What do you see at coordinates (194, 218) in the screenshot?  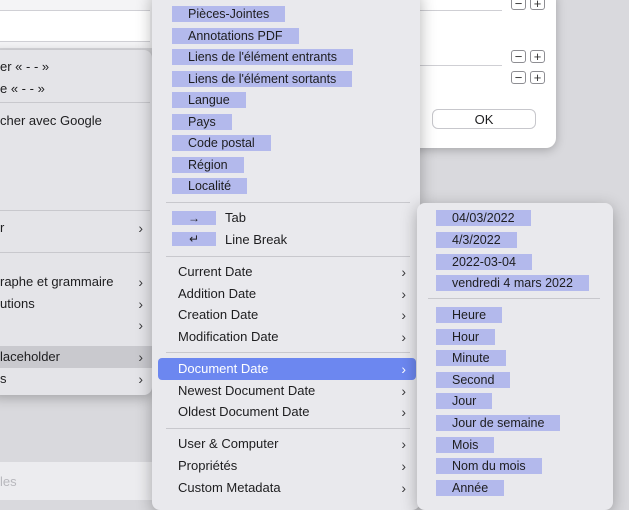 I see `tab-arrow-icon: →` at bounding box center [194, 218].